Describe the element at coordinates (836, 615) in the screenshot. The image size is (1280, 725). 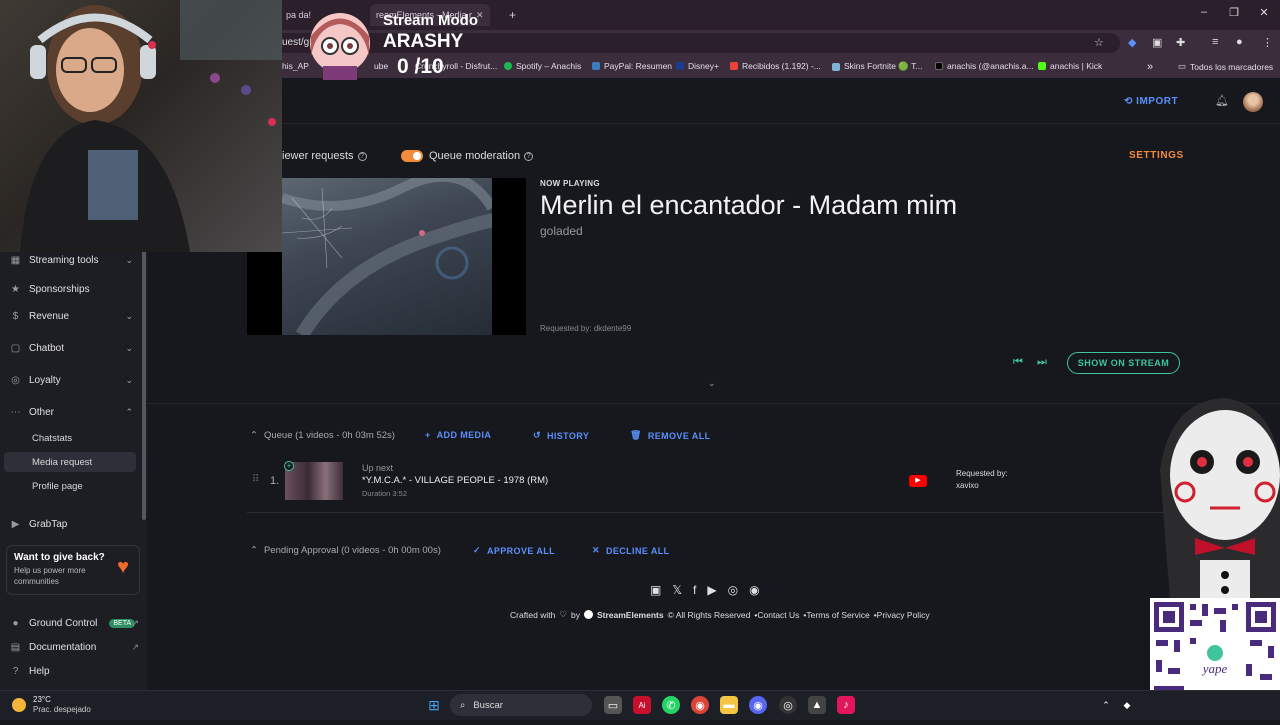
I see `terms-link: •Terms of Service` at that location.